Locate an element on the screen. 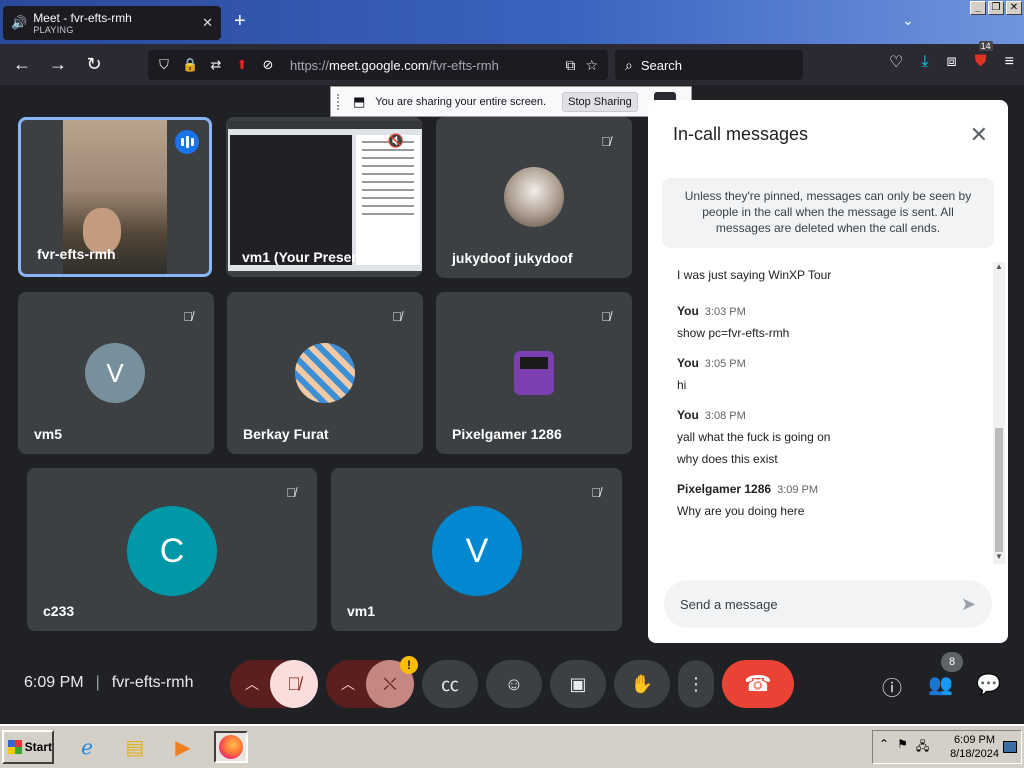 The image size is (1024, 768). action-center-flag-icon: ⚑ is located at coordinates (902, 747).